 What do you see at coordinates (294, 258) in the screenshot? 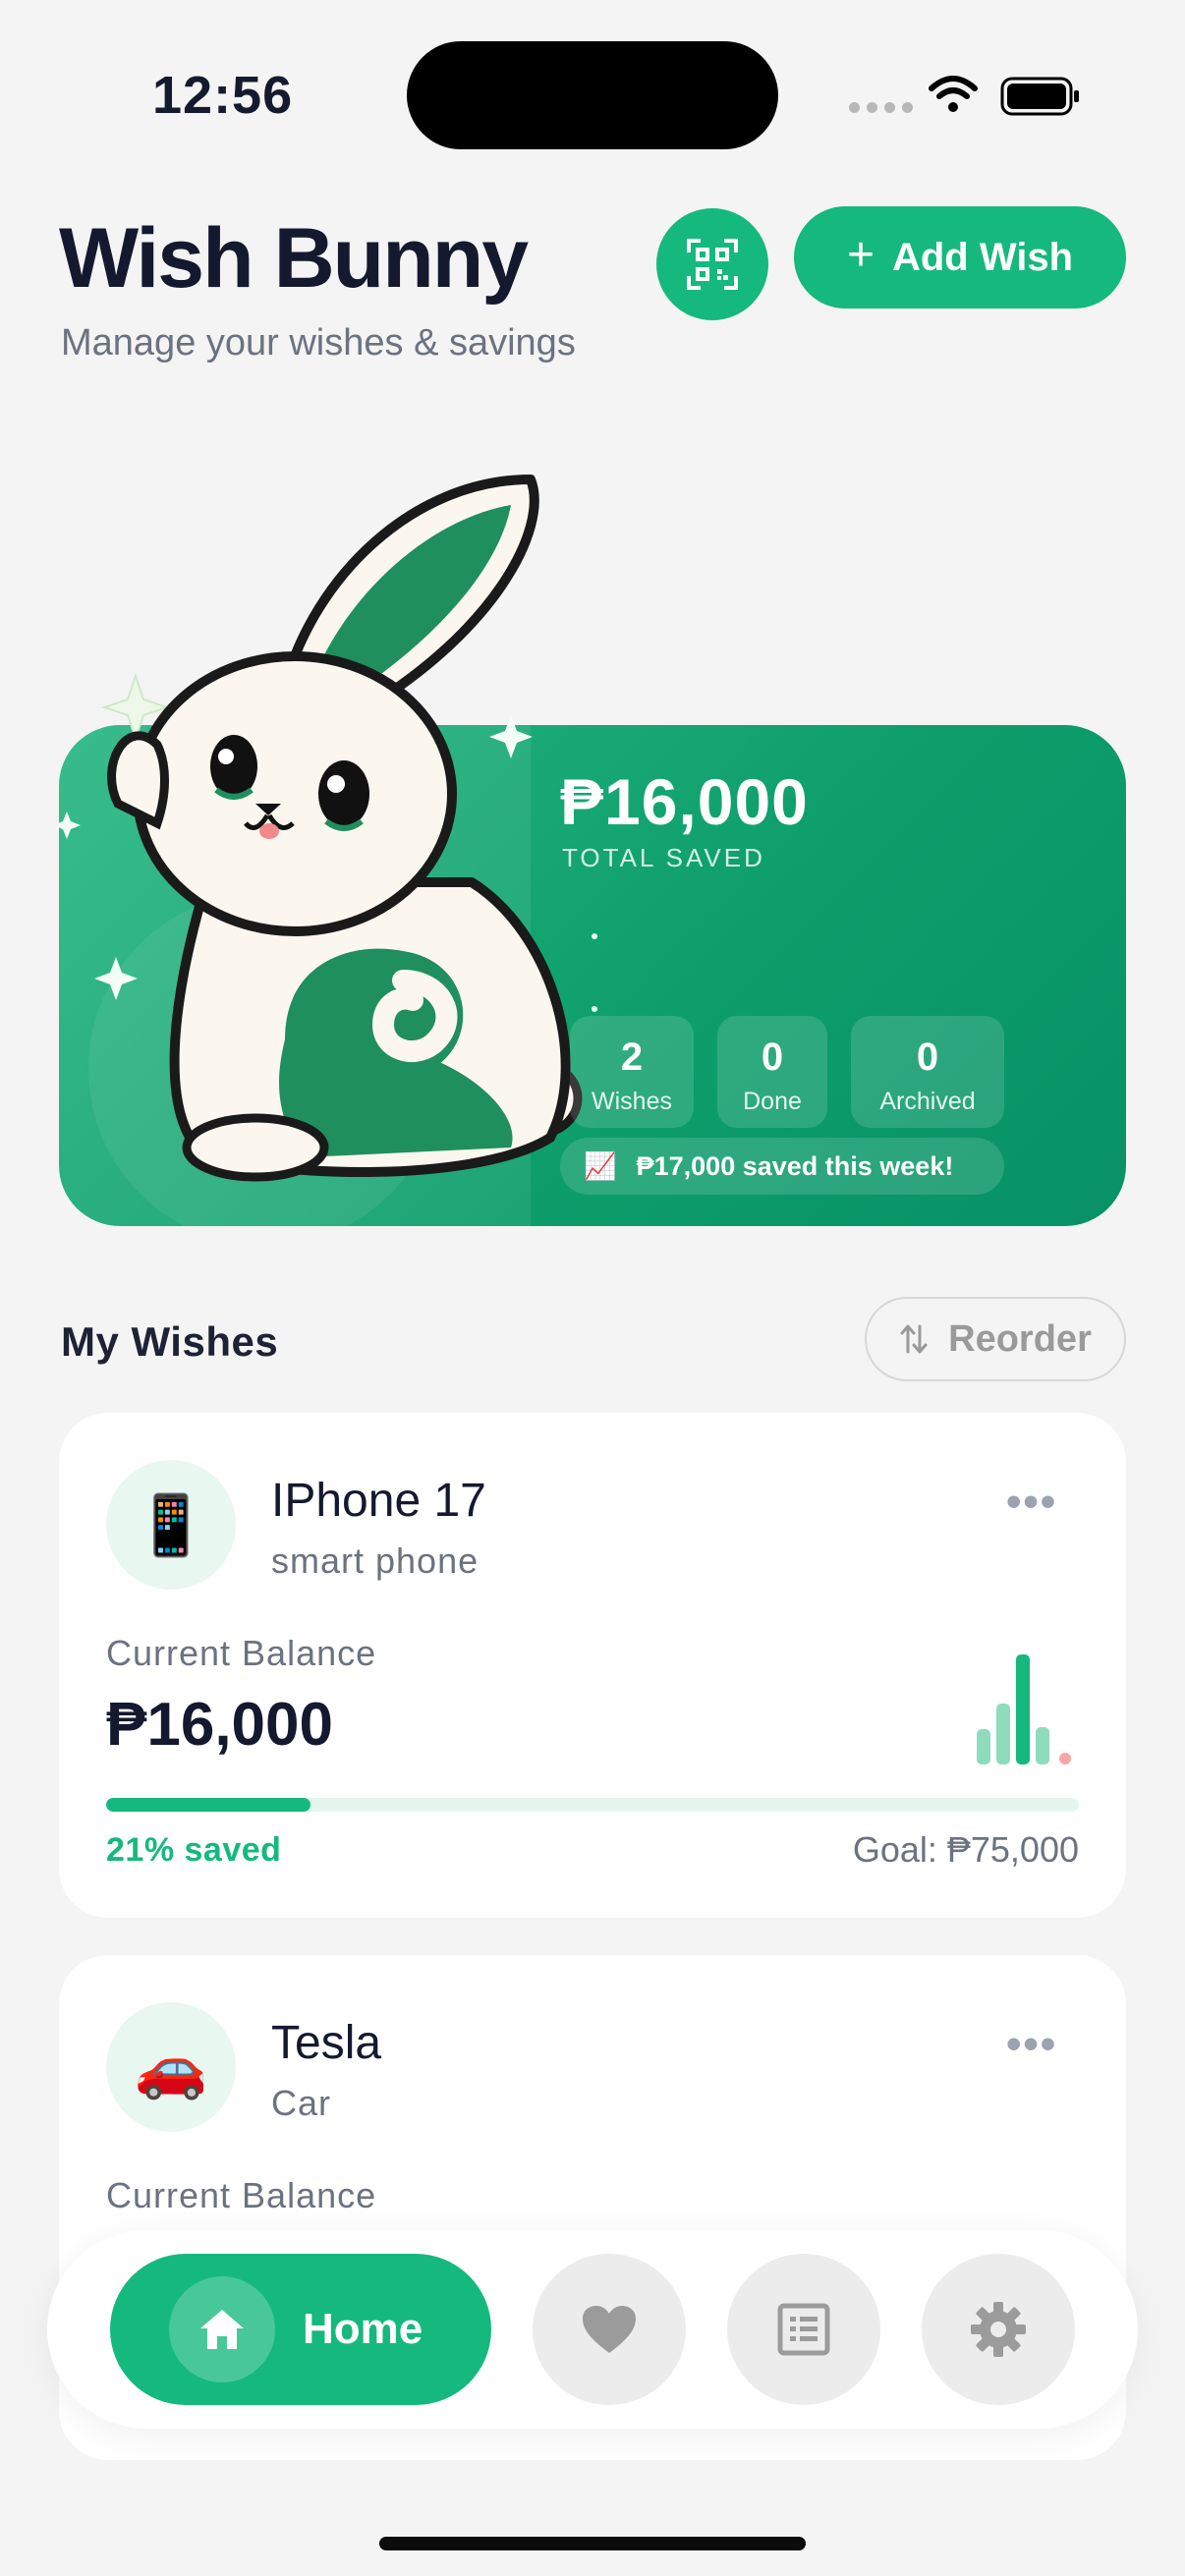
I see `app-title: Wish Bunny` at bounding box center [294, 258].